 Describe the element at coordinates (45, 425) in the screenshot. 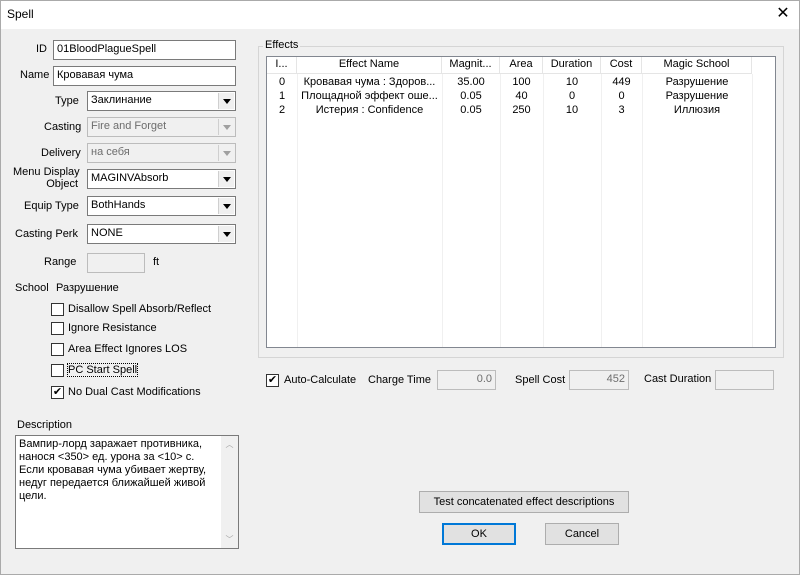

I see `description-label: Description` at that location.